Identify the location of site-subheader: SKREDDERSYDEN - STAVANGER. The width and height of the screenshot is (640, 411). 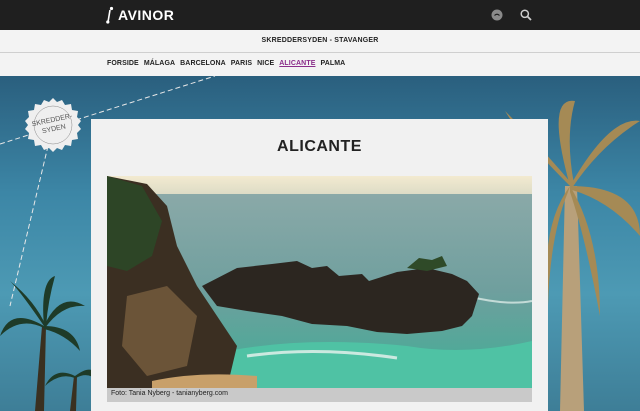
(320, 41).